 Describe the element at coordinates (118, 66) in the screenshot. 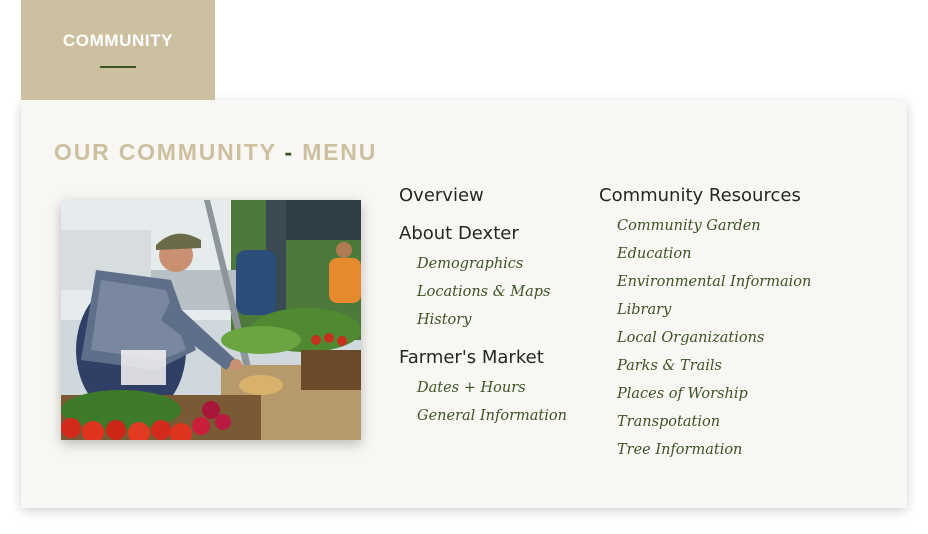

I see `tab-active-underline` at that location.